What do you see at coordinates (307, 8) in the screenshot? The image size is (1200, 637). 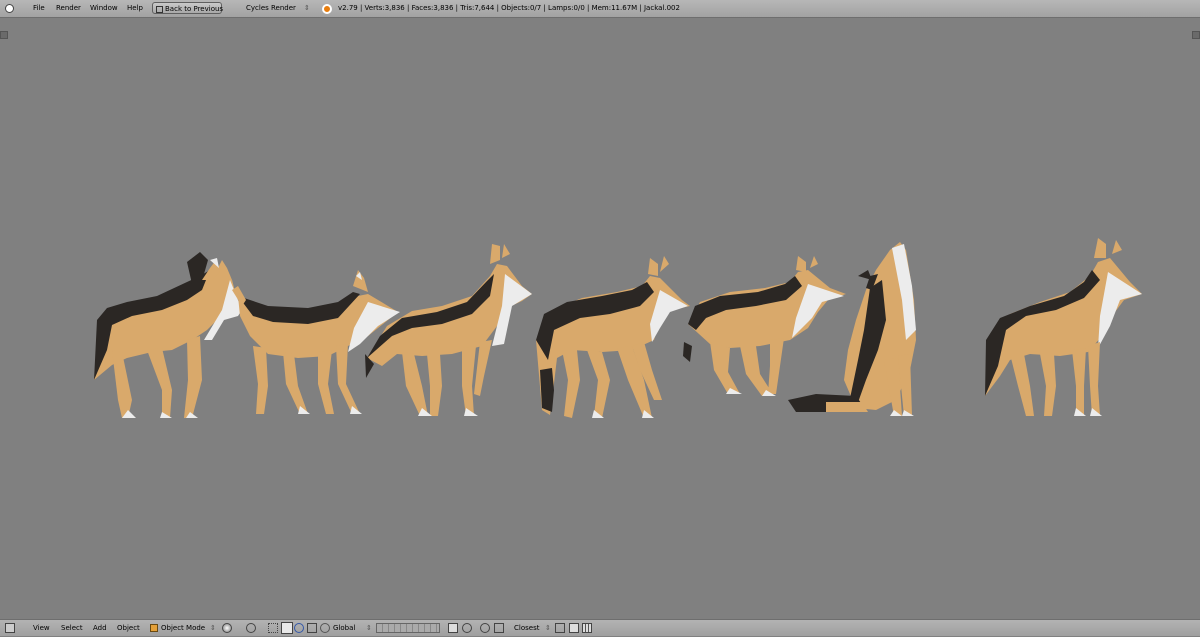 I see `render-engine-chevron-icon: ⇕` at bounding box center [307, 8].